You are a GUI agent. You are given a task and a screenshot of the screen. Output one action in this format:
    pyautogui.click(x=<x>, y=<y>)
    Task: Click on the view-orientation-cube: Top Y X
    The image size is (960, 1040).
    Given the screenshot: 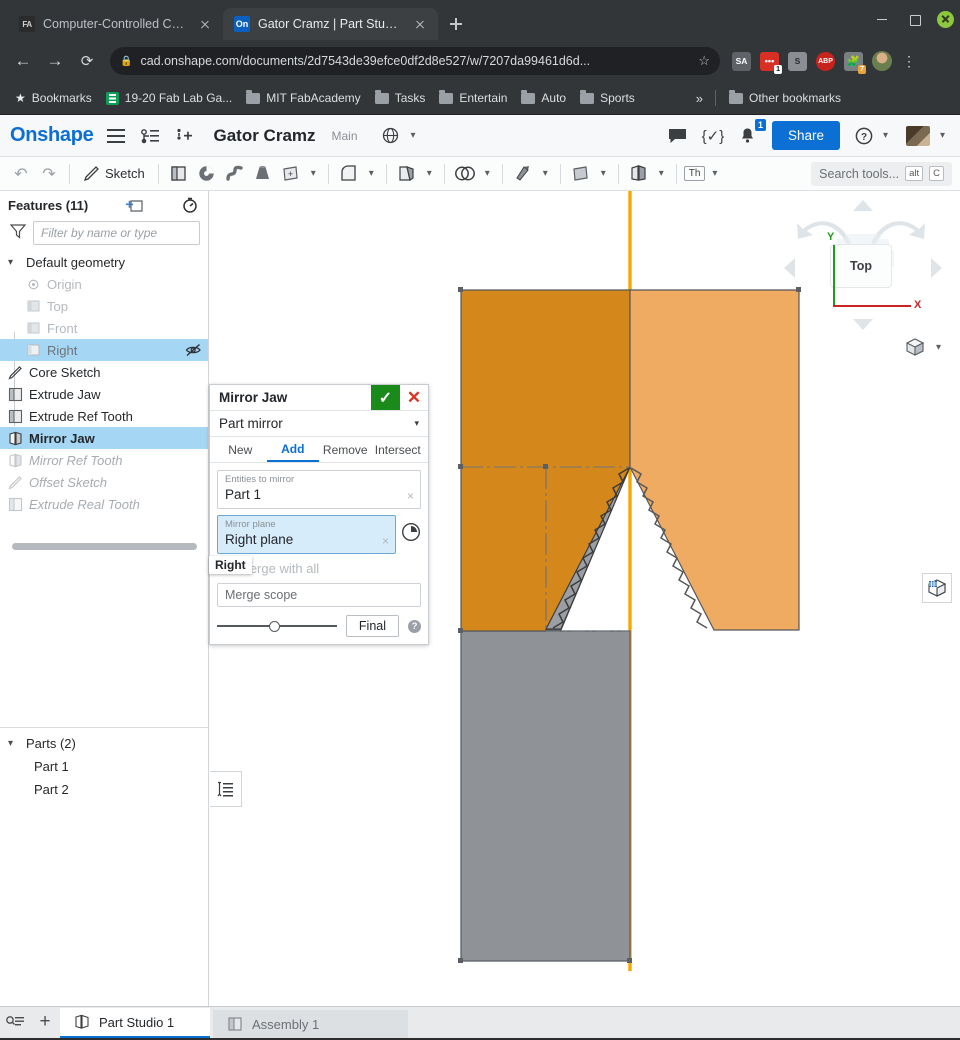 What is the action you would take?
    pyautogui.click(x=863, y=264)
    